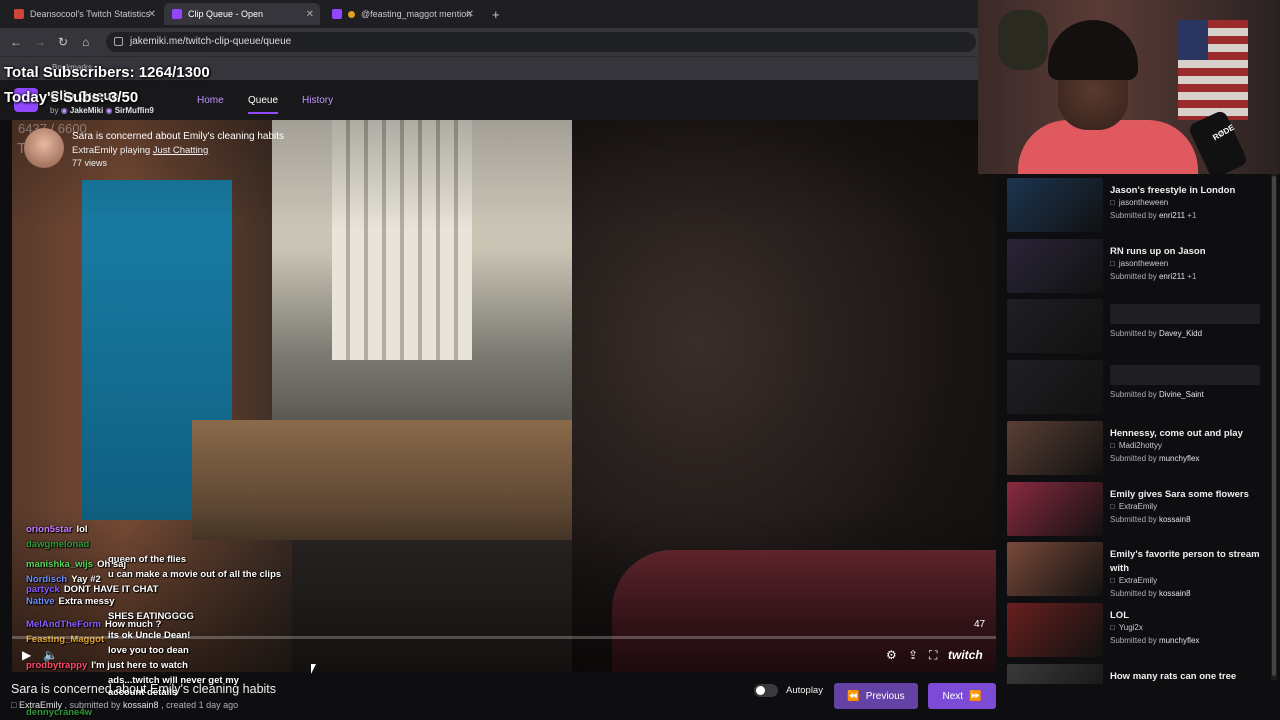 The height and width of the screenshot is (720, 1280). What do you see at coordinates (84, 14) in the screenshot?
I see `browser-tab-statistics: Deansocool's Twitch Statistics ✕` at bounding box center [84, 14].